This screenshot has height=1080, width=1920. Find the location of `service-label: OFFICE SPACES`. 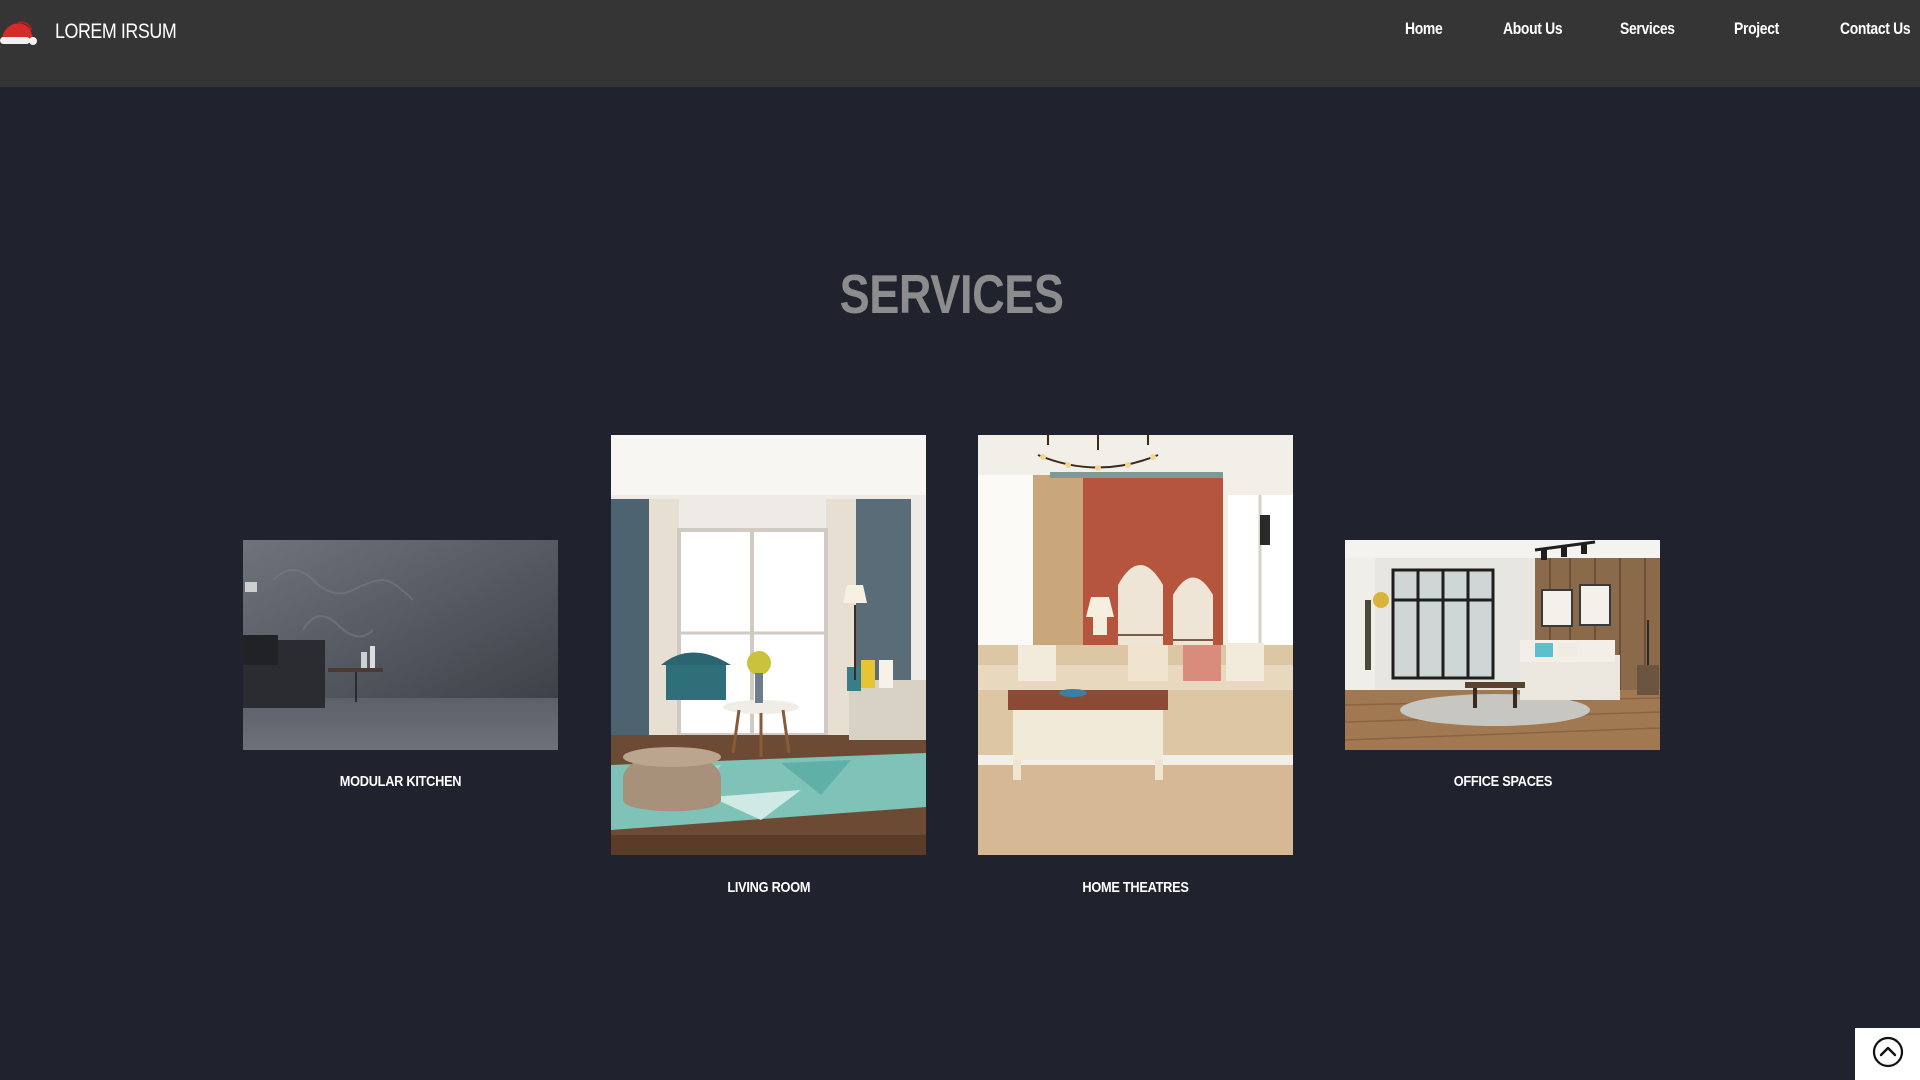

service-label: OFFICE SPACES is located at coordinates (1502, 781).